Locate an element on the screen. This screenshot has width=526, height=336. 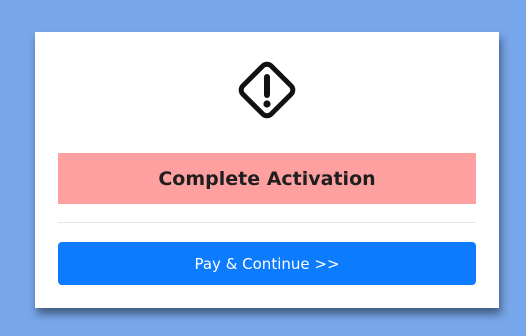
warning-diamond-icon is located at coordinates (267, 90).